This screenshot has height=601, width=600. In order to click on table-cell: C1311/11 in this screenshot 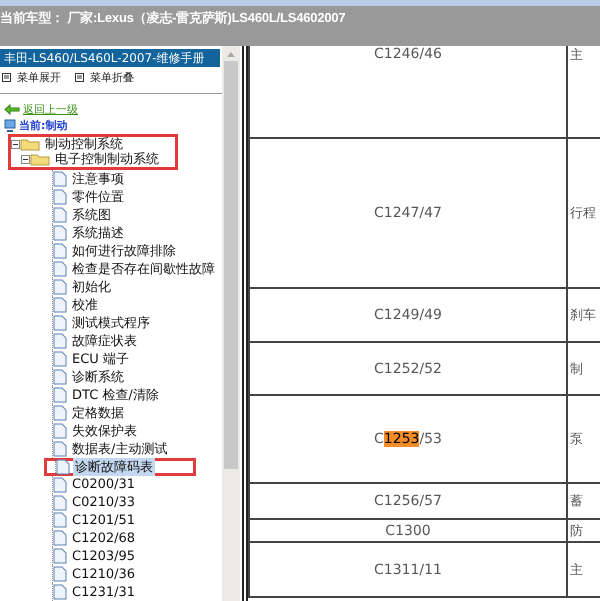, I will do `click(408, 570)`.